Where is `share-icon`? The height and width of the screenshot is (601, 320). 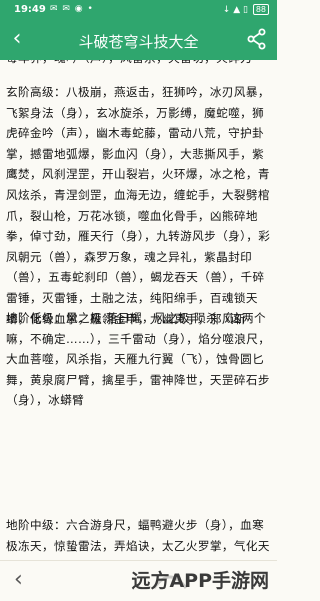
share-icon is located at coordinates (257, 39).